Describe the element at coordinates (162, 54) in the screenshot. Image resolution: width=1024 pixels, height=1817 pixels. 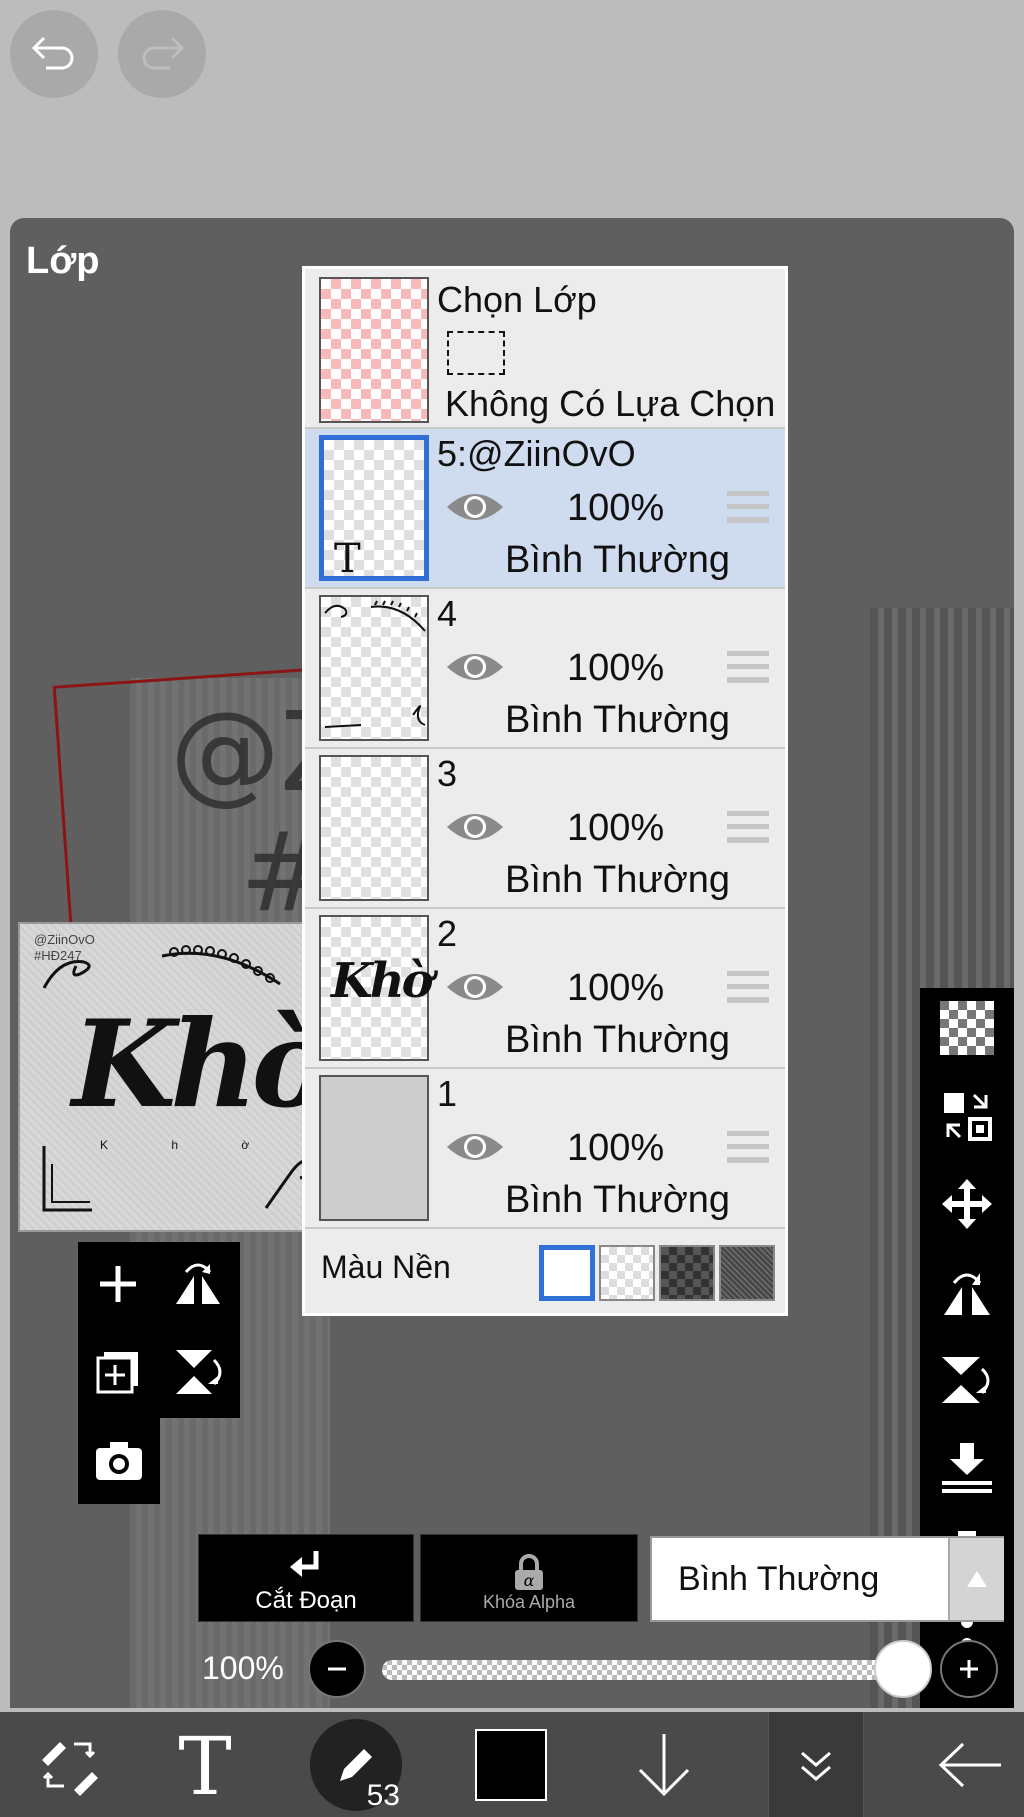
I see `redo-button` at that location.